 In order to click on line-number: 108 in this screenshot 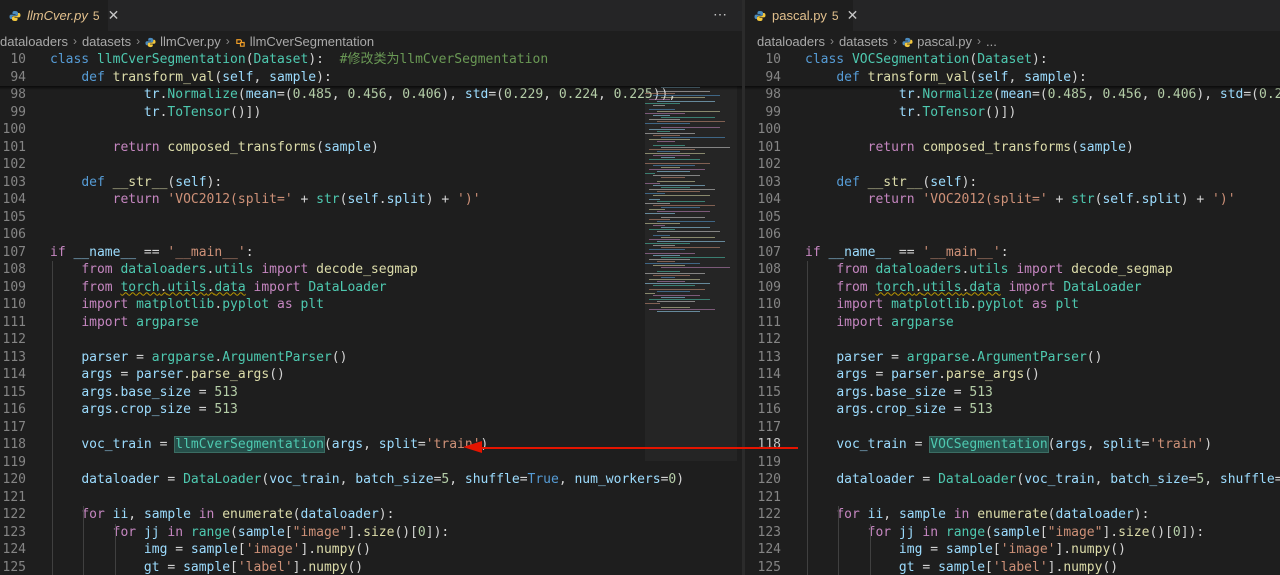, I will do `click(769, 269)`.